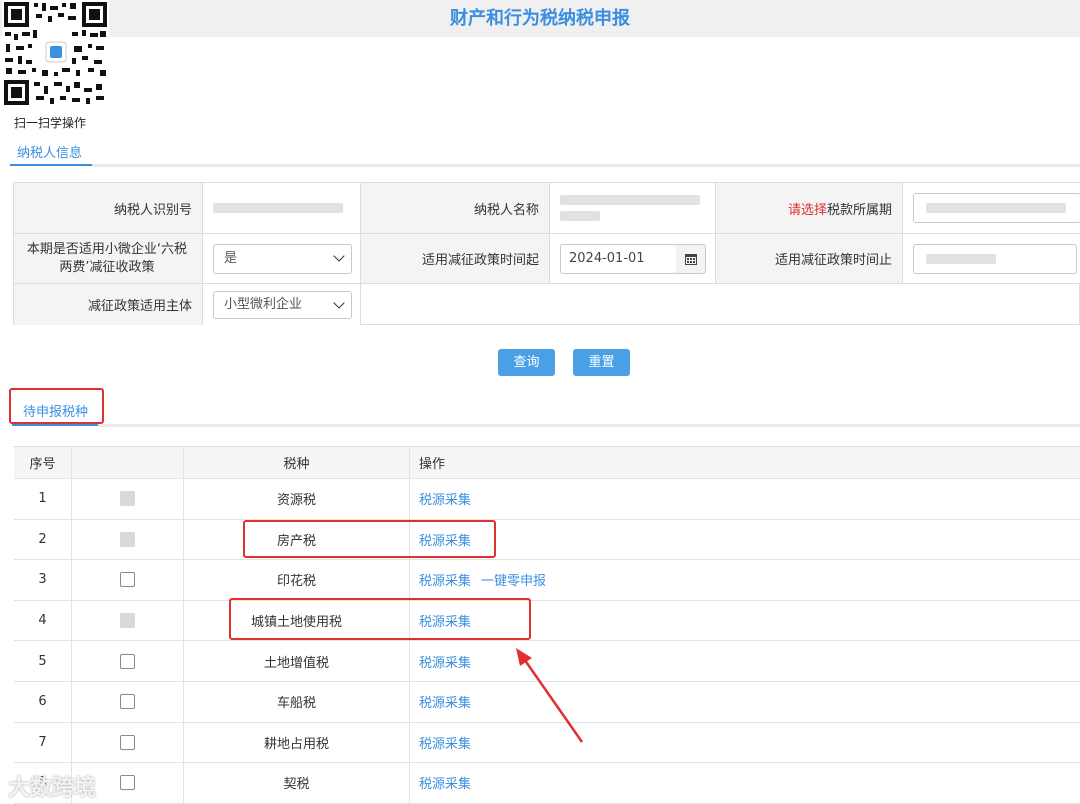  I want to click on table-row: 3 印花税 税源采集 一键零申报, so click(547, 580).